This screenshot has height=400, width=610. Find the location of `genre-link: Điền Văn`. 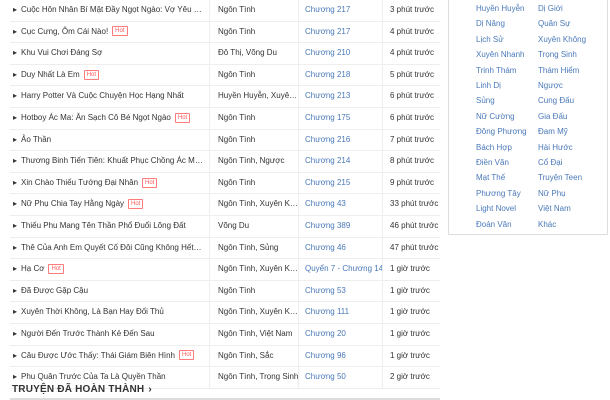

genre-link: Điền Văn is located at coordinates (492, 162).